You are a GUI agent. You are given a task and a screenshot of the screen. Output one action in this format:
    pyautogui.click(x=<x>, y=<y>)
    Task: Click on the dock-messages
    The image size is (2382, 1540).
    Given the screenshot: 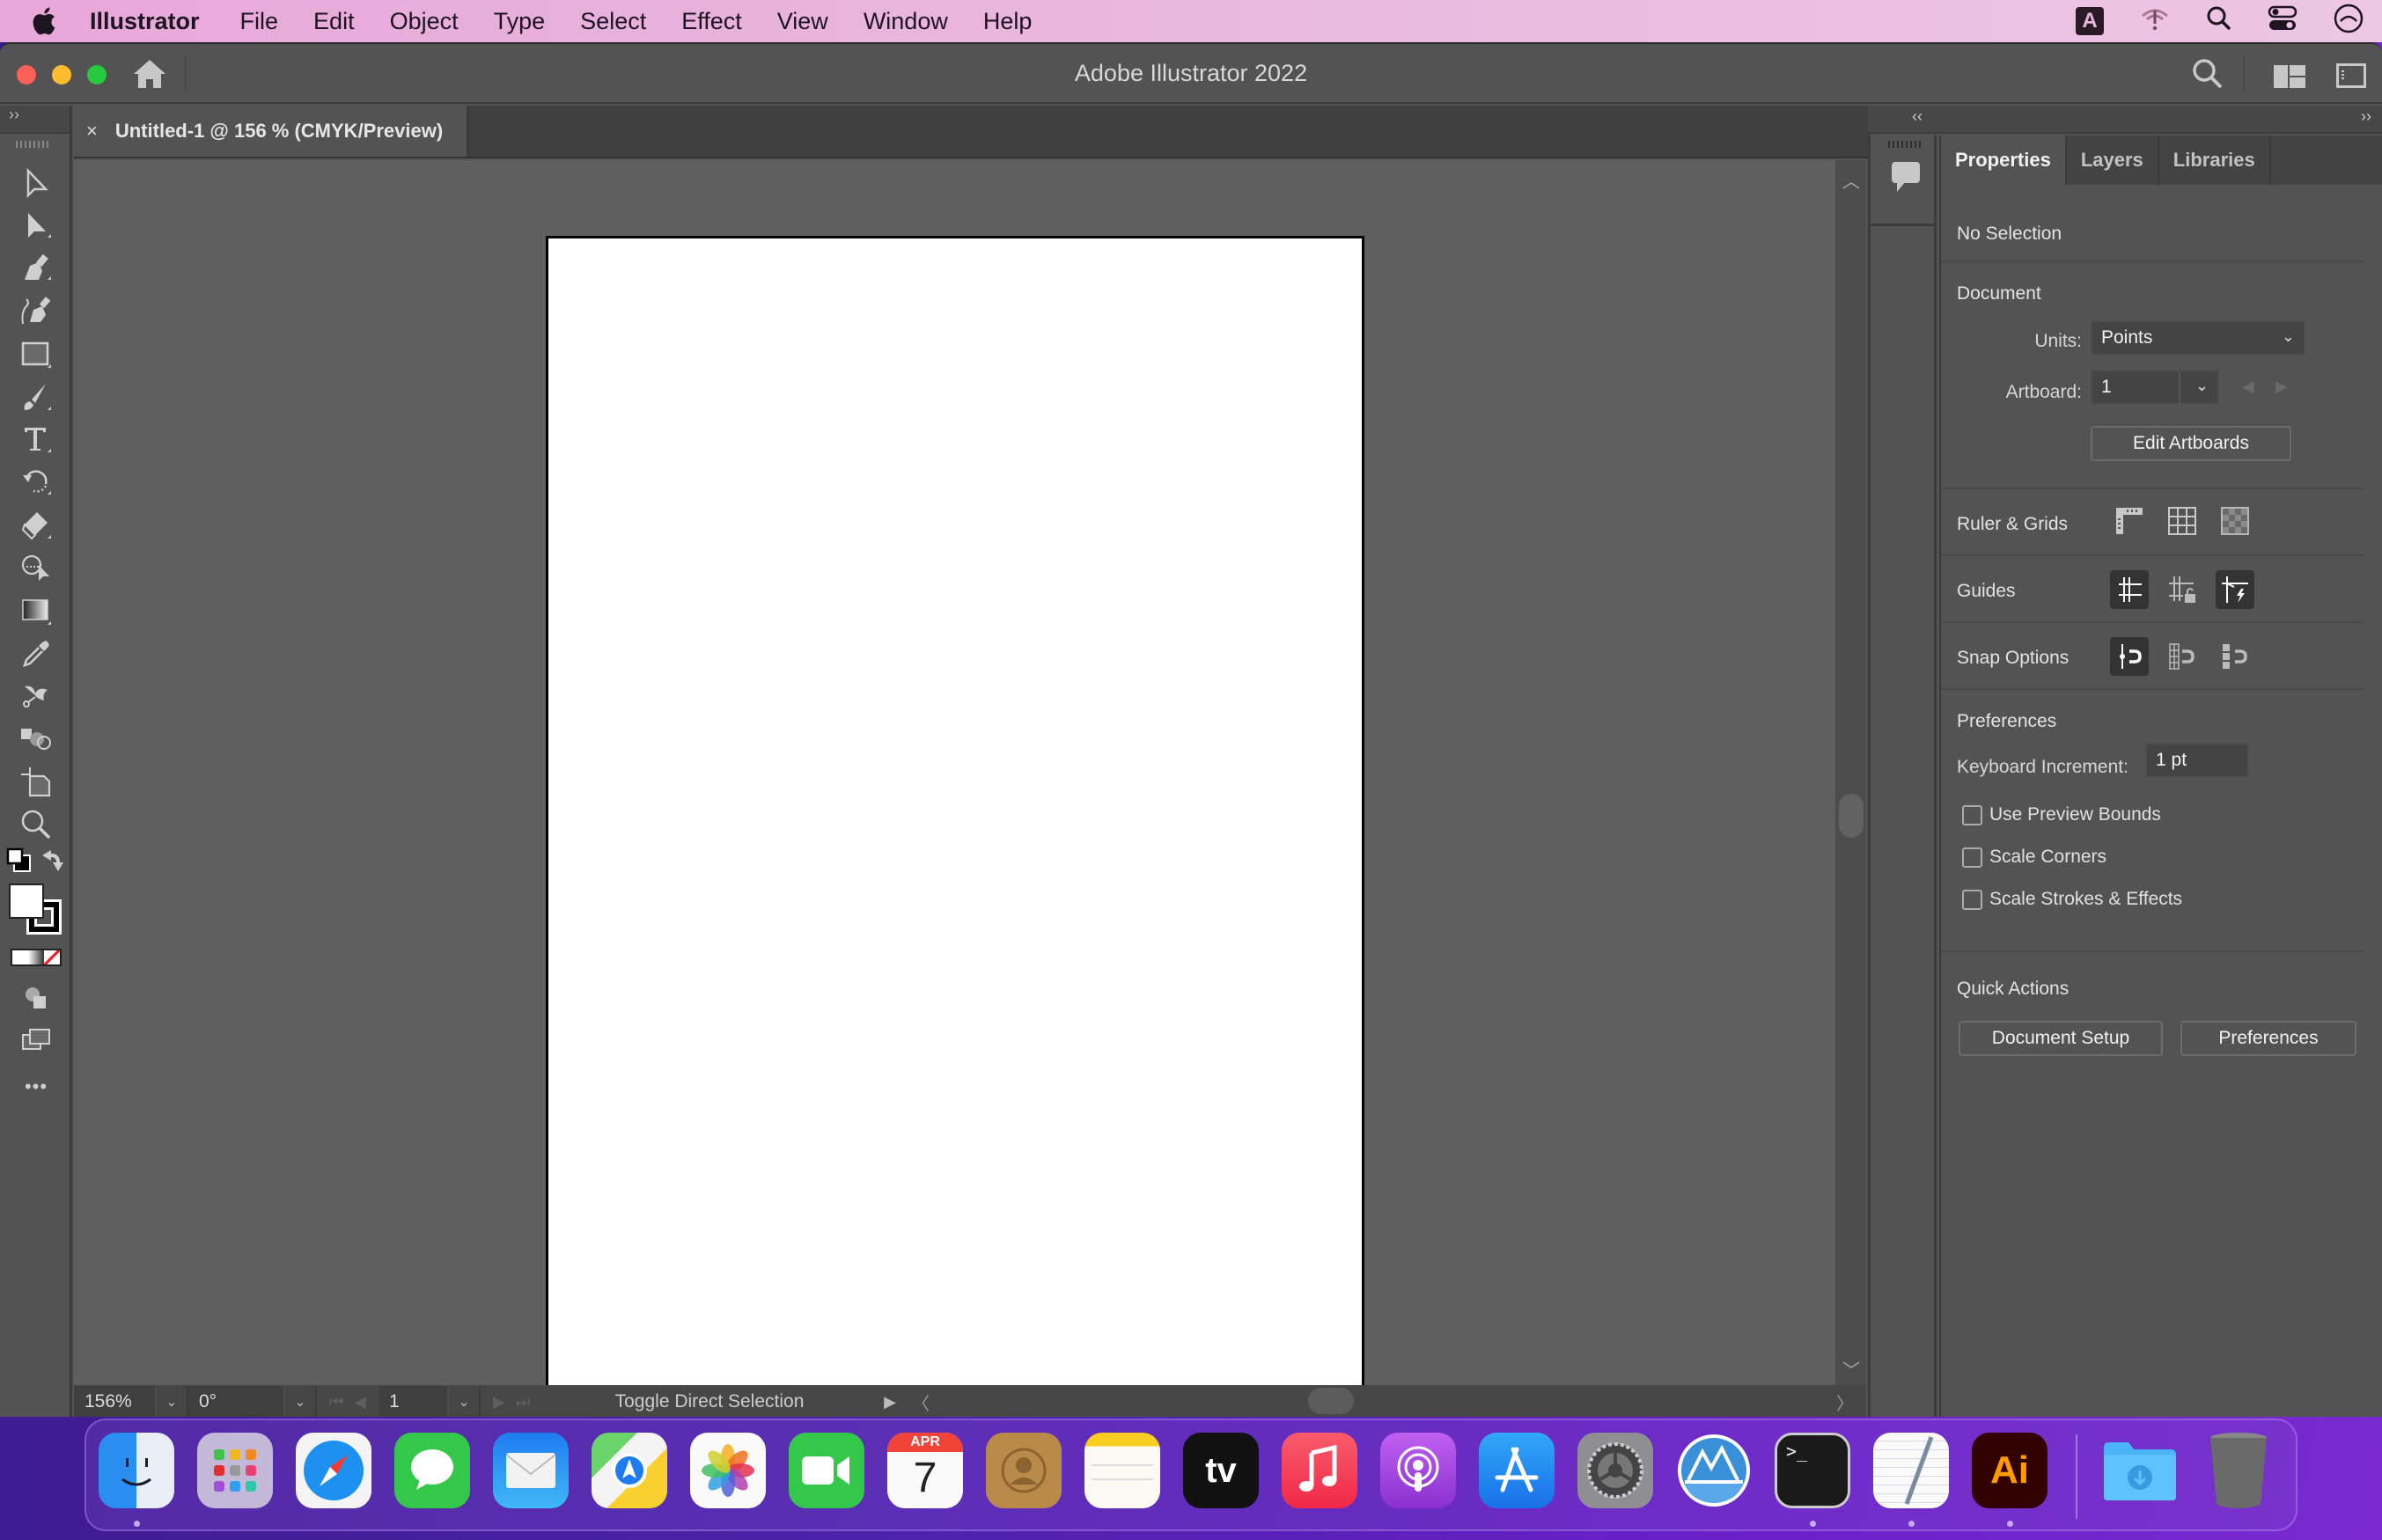 What is the action you would take?
    pyautogui.click(x=432, y=1471)
    